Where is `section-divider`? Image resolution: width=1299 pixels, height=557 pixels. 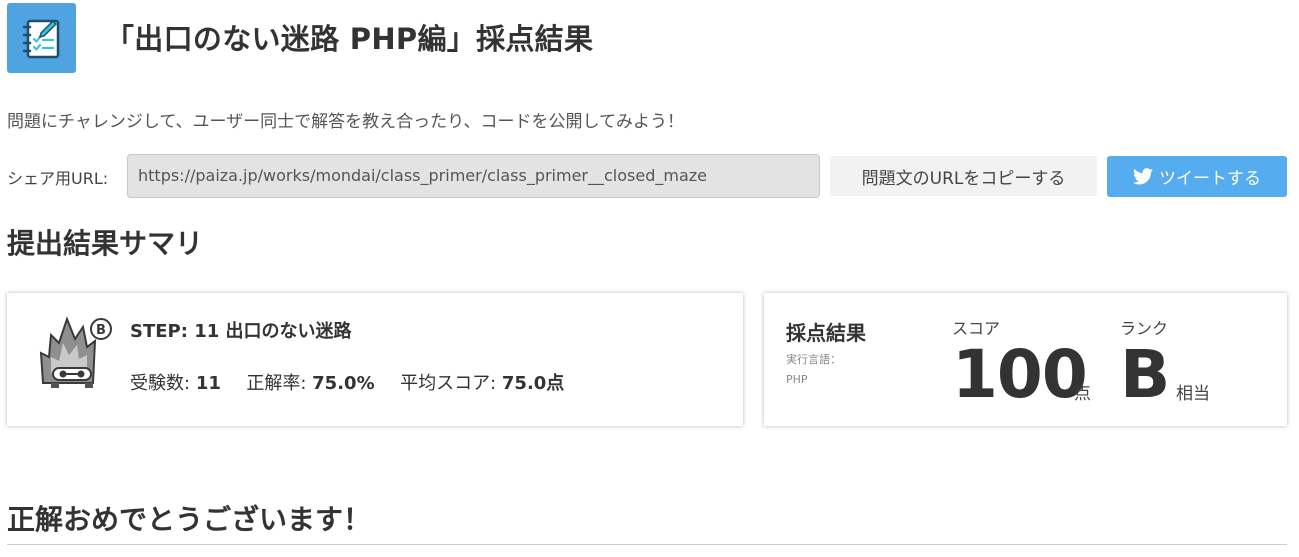 section-divider is located at coordinates (647, 544).